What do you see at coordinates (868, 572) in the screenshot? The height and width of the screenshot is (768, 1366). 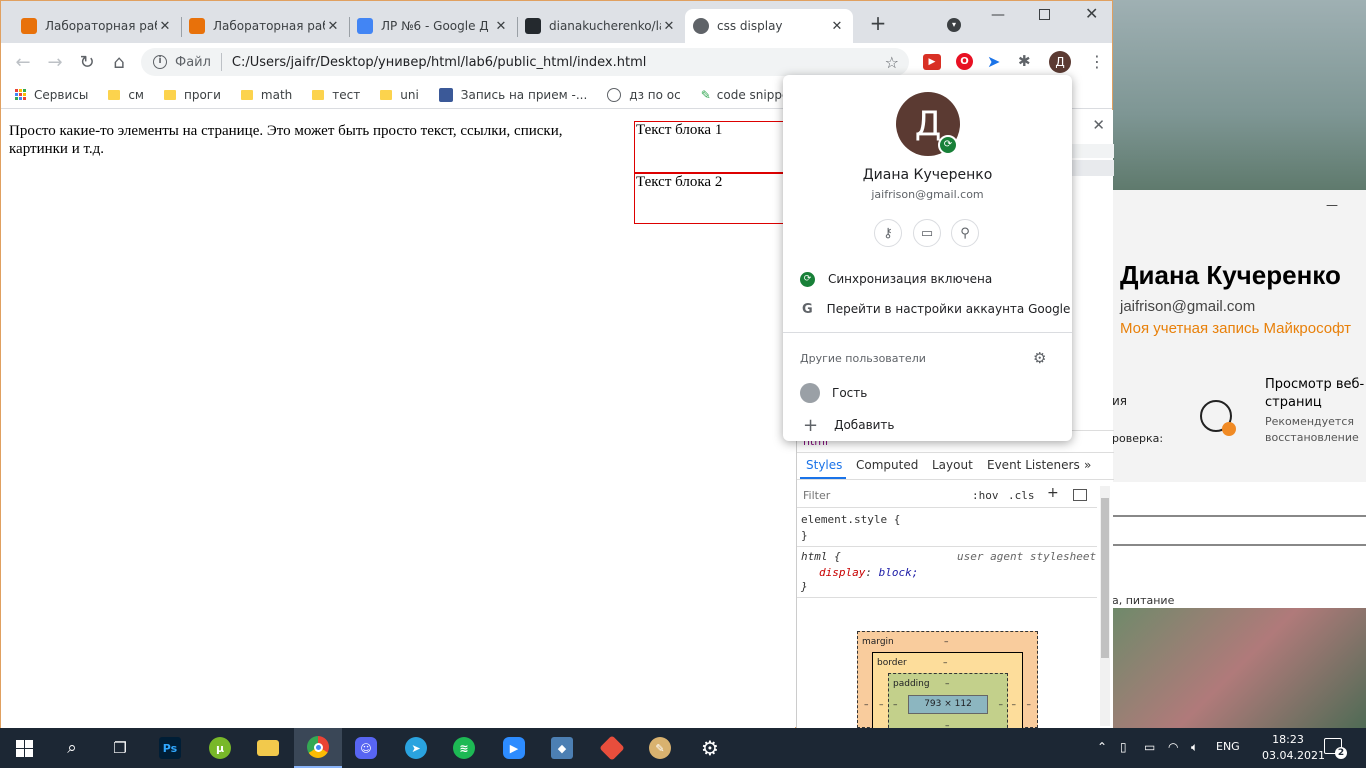 I see `css-declaration: display: block;` at bounding box center [868, 572].